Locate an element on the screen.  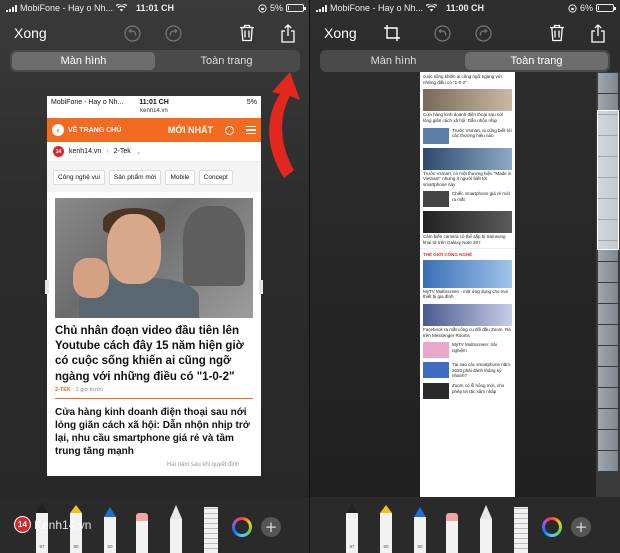
clock: 11:00 CH is located at coordinates (465, 8).